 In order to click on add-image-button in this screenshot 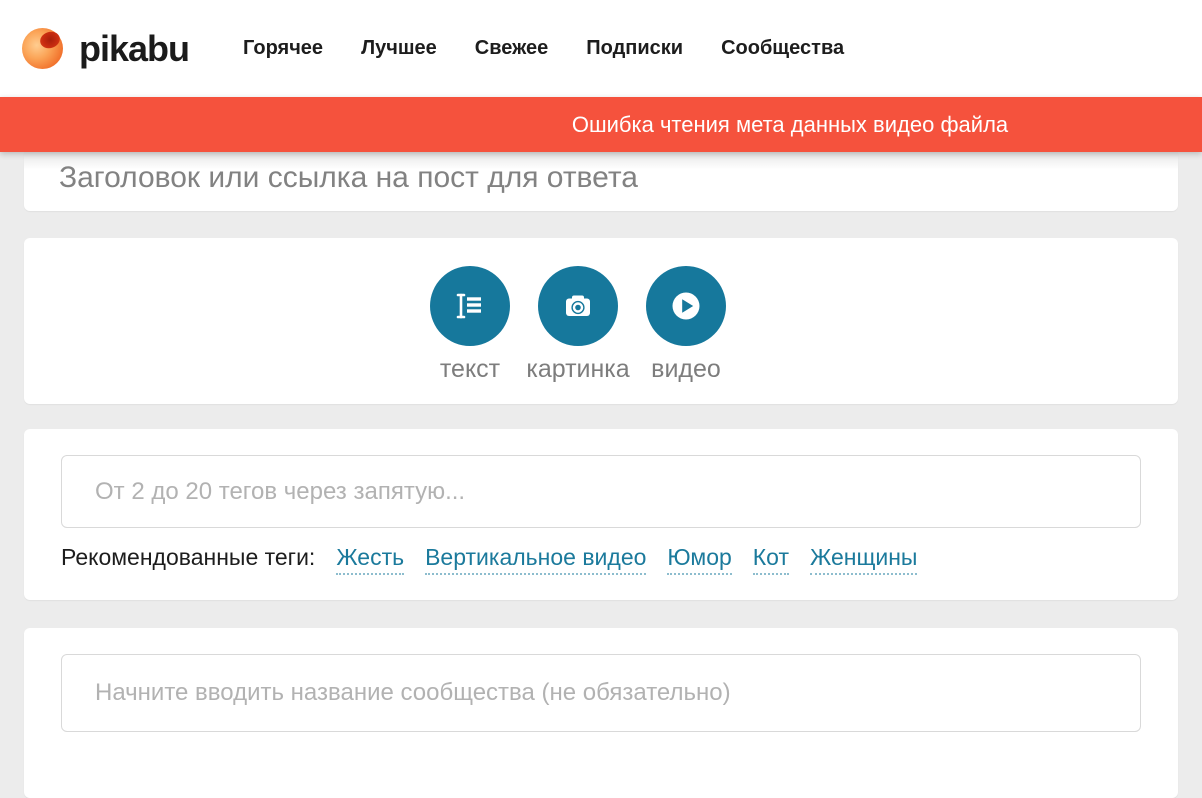, I will do `click(578, 306)`.